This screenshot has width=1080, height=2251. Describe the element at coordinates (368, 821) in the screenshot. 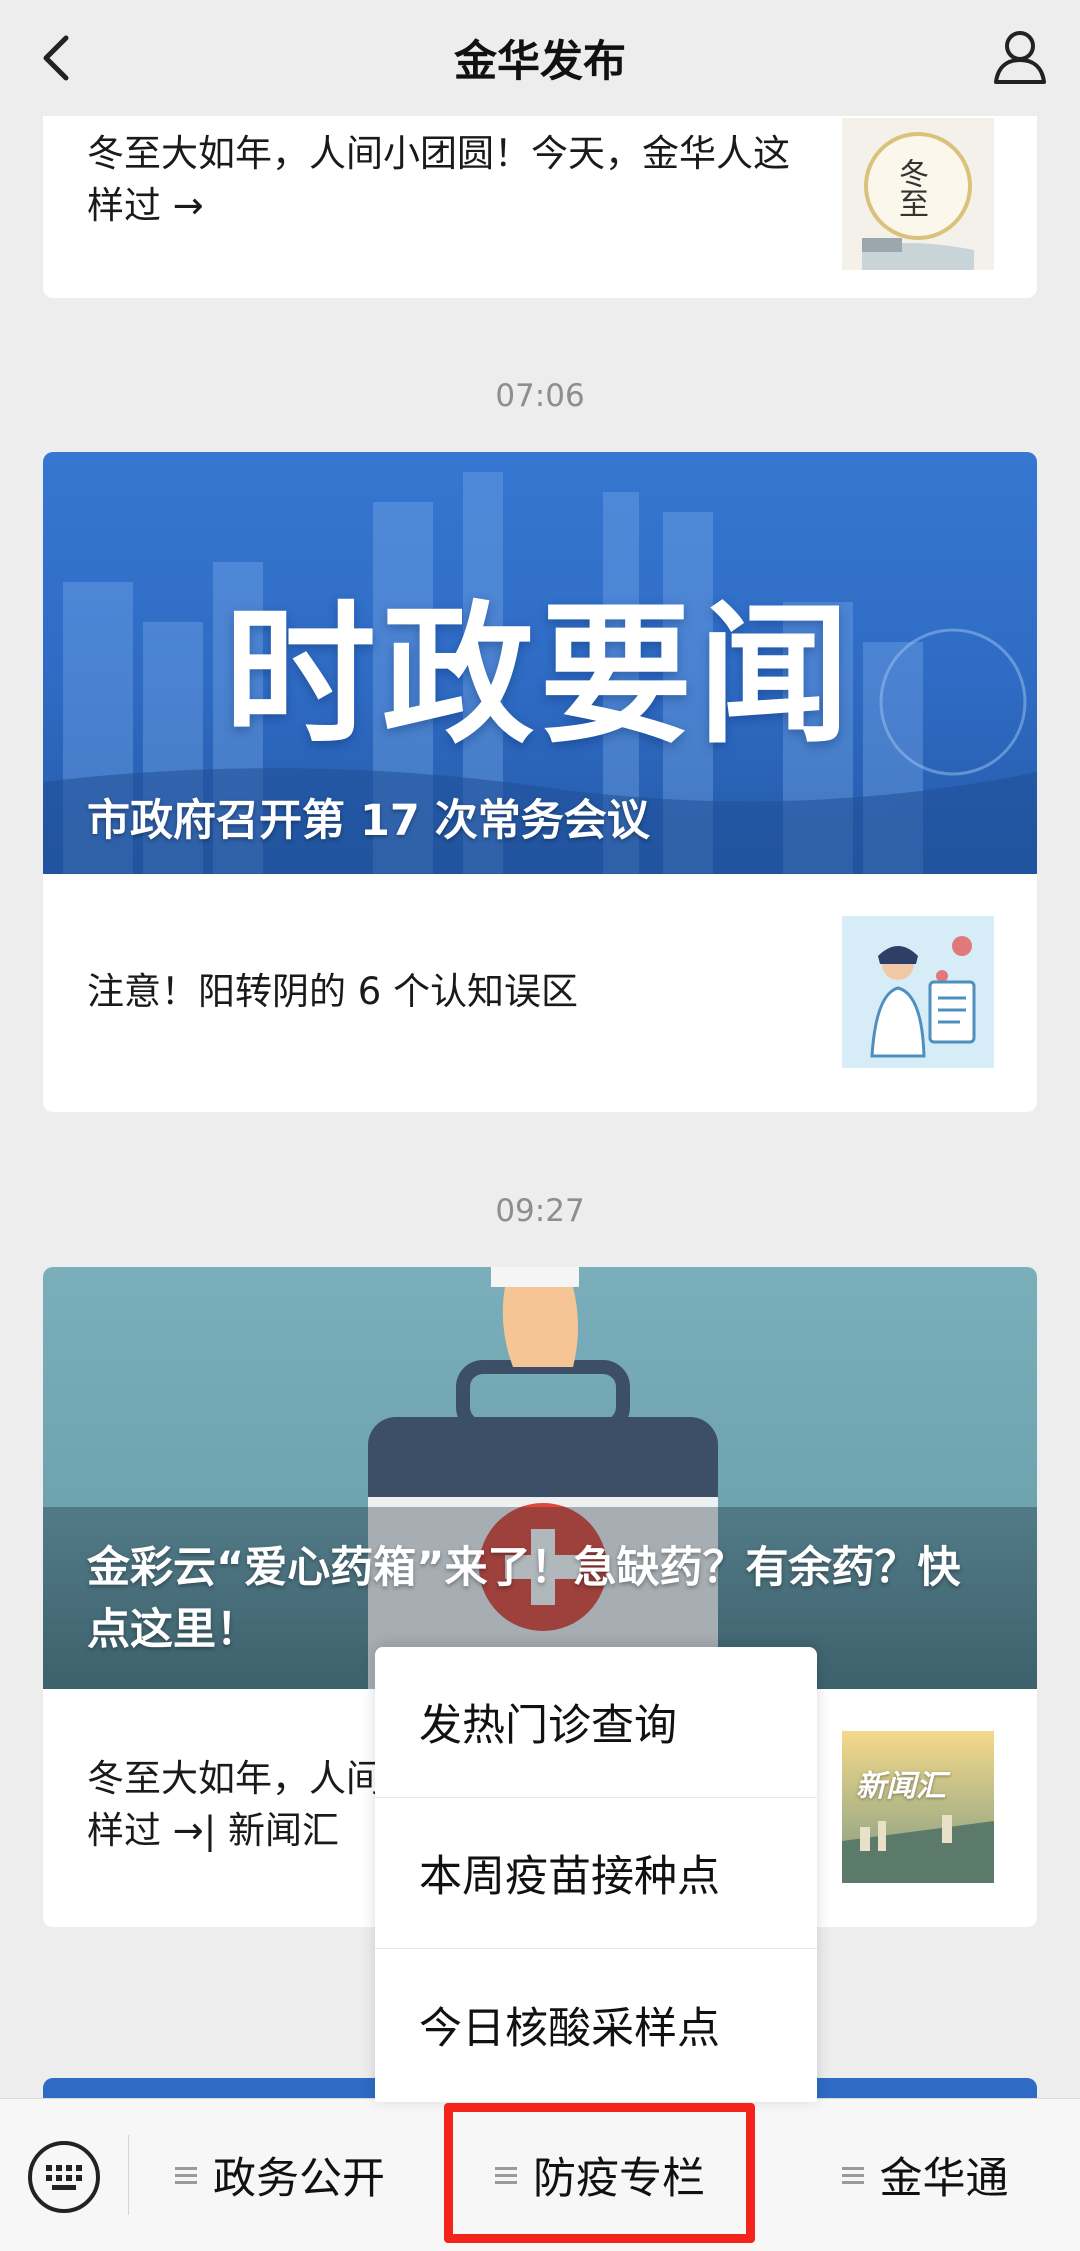

I see `banner-caption: 市政府召开第 17 次常务会议` at that location.